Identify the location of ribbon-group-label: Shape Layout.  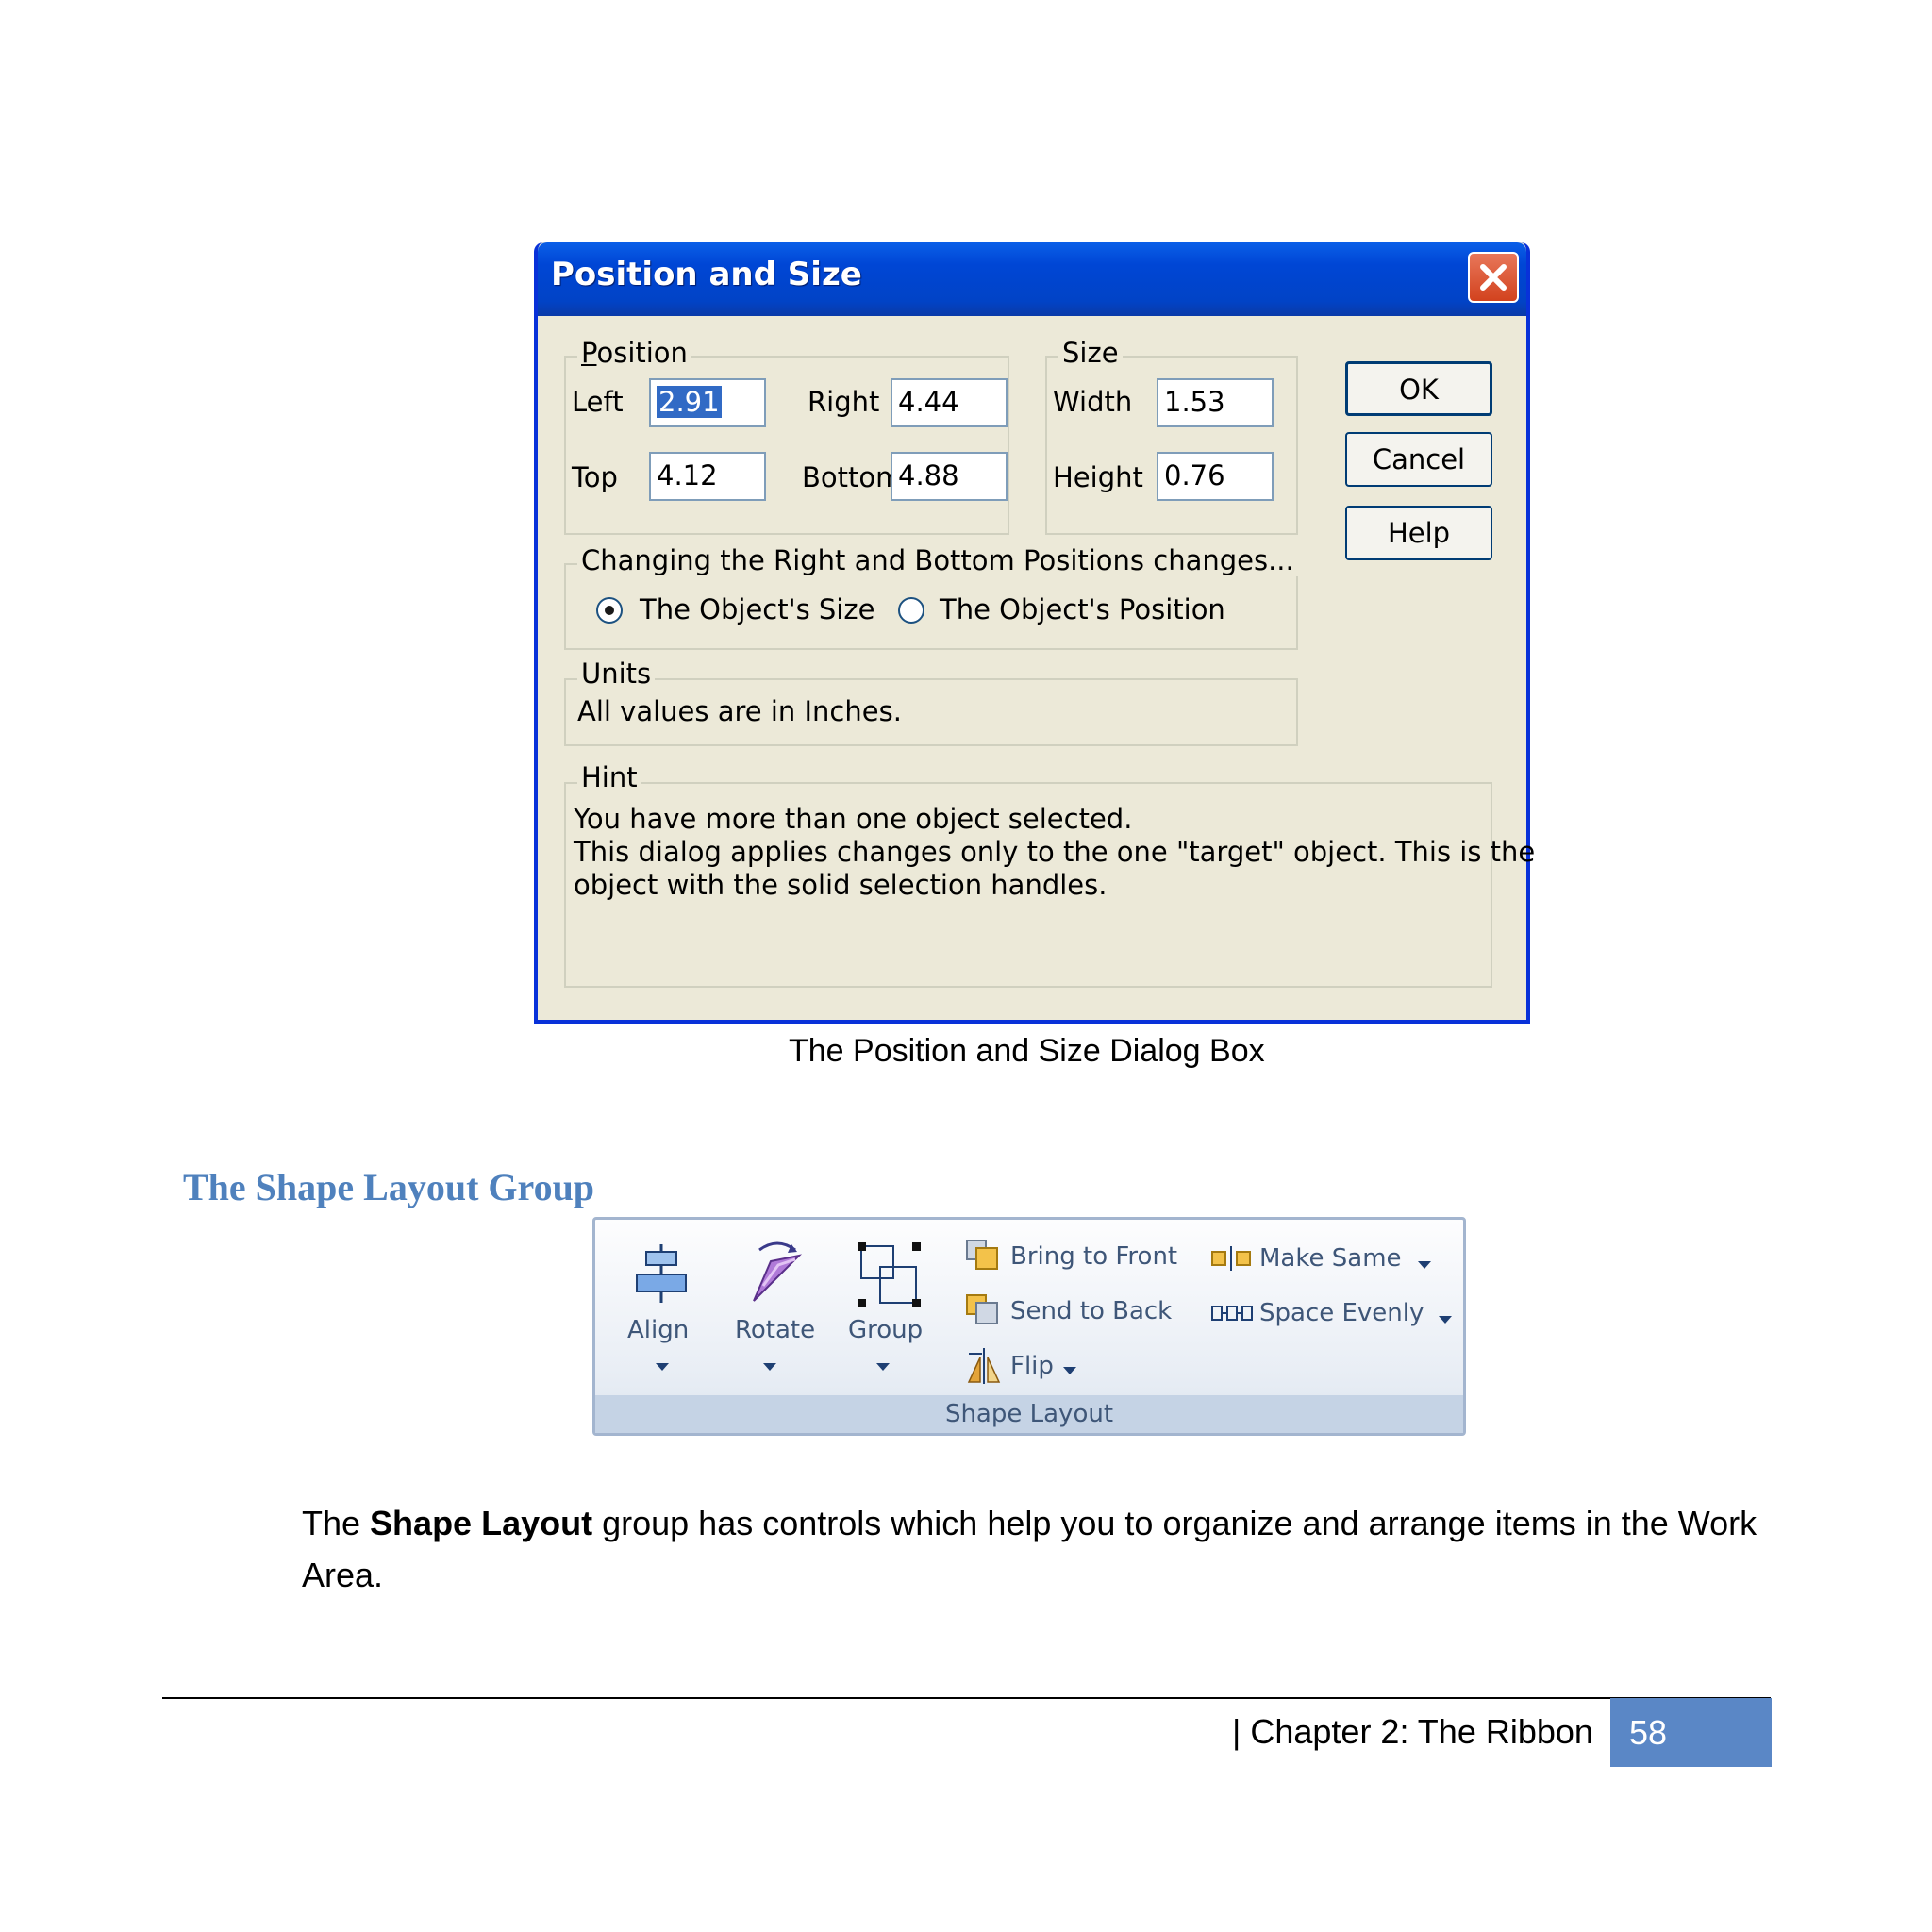
(1029, 1414).